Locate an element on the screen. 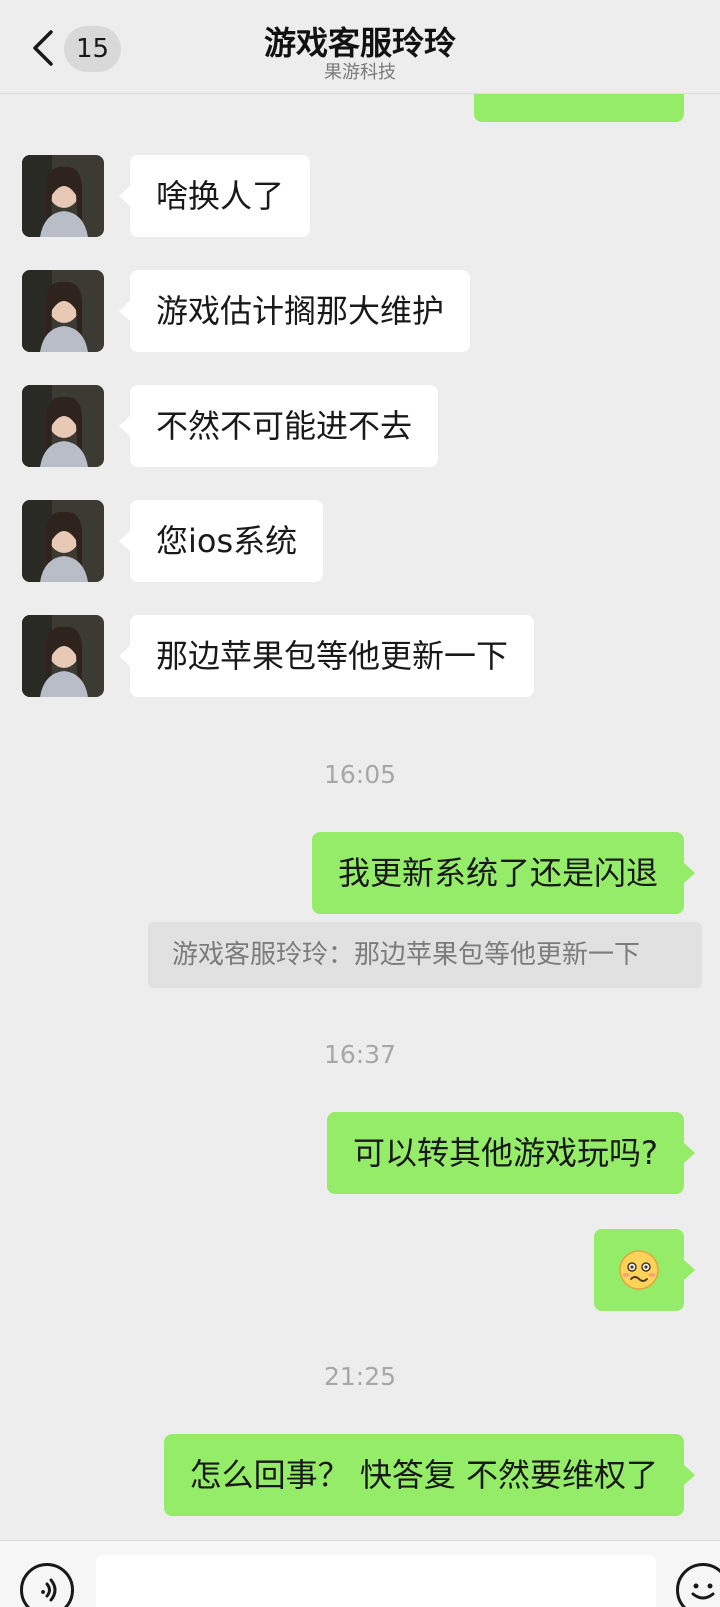 Image resolution: width=720 pixels, height=1607 pixels. message-bubble-incoming: 游戏估计搁那大维护 is located at coordinates (294, 311).